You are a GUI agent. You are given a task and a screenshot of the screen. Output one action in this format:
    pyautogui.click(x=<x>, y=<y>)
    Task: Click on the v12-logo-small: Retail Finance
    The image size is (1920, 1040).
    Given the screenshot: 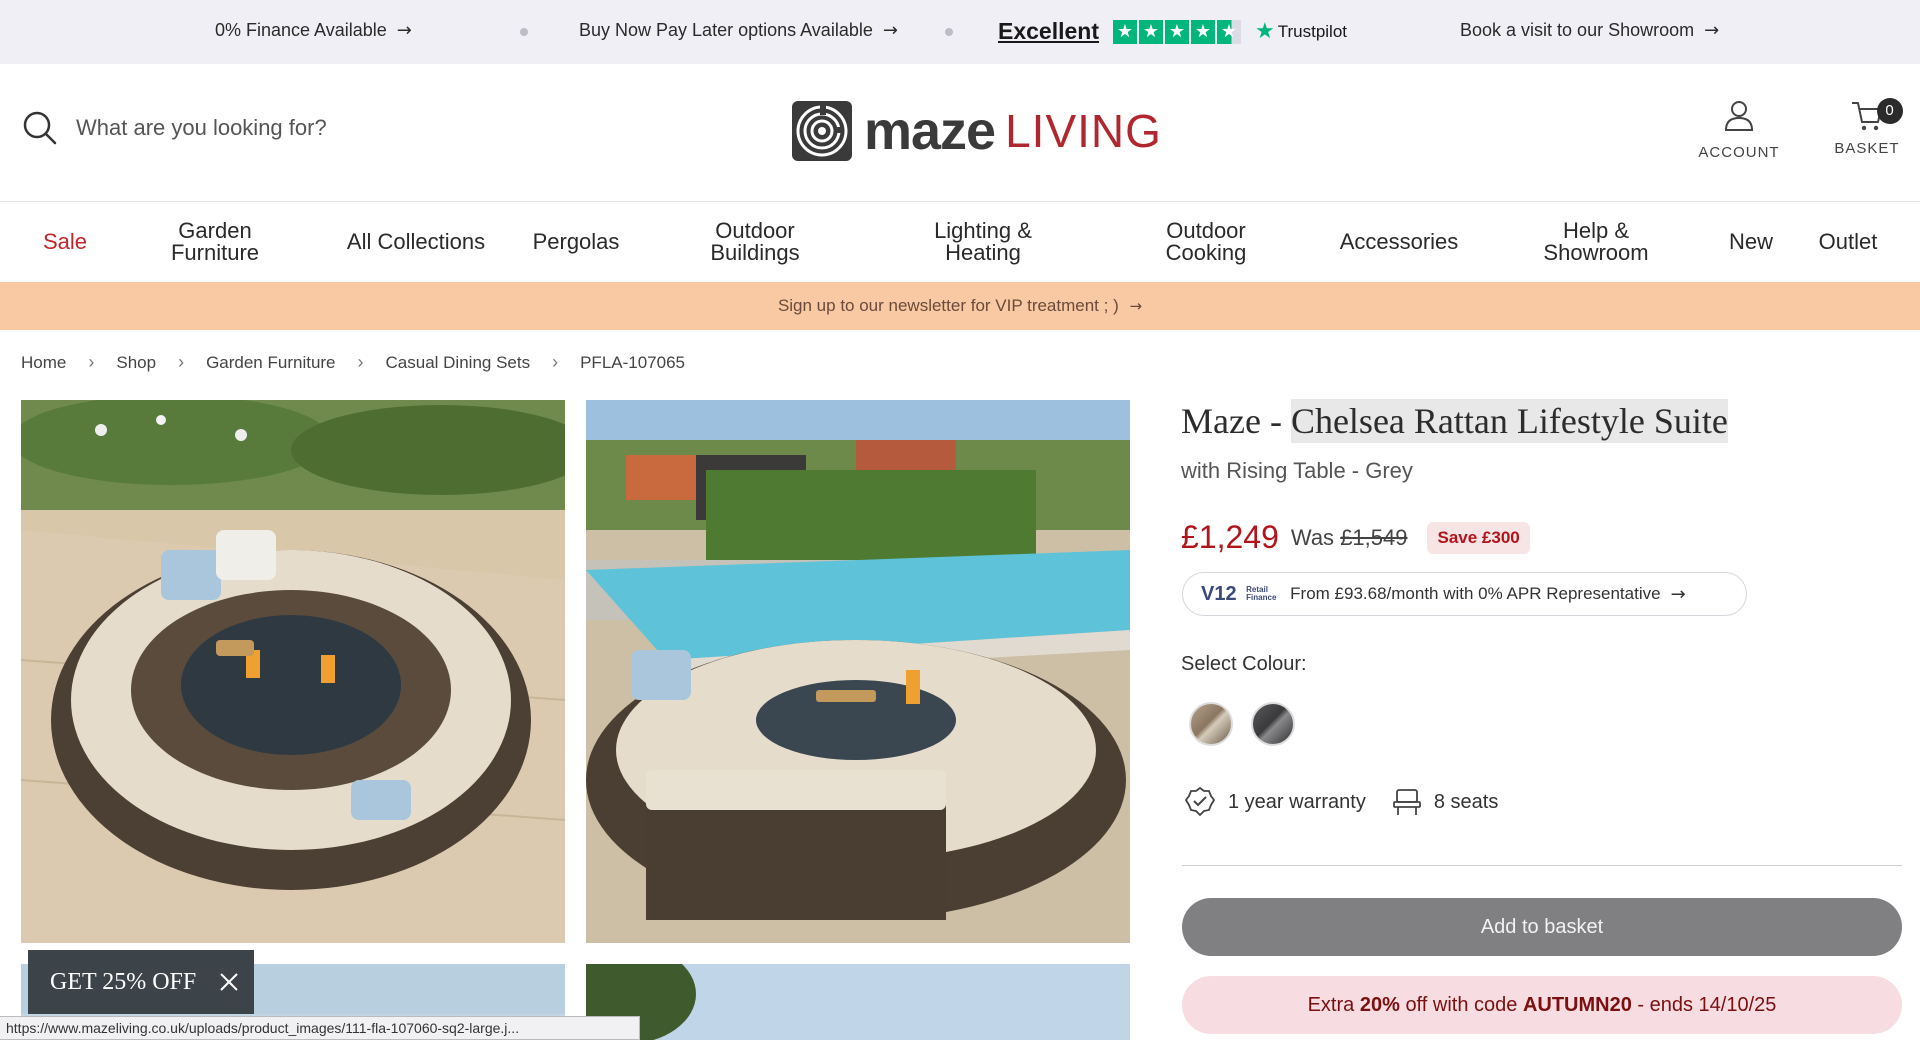 What is the action you would take?
    pyautogui.click(x=1261, y=594)
    